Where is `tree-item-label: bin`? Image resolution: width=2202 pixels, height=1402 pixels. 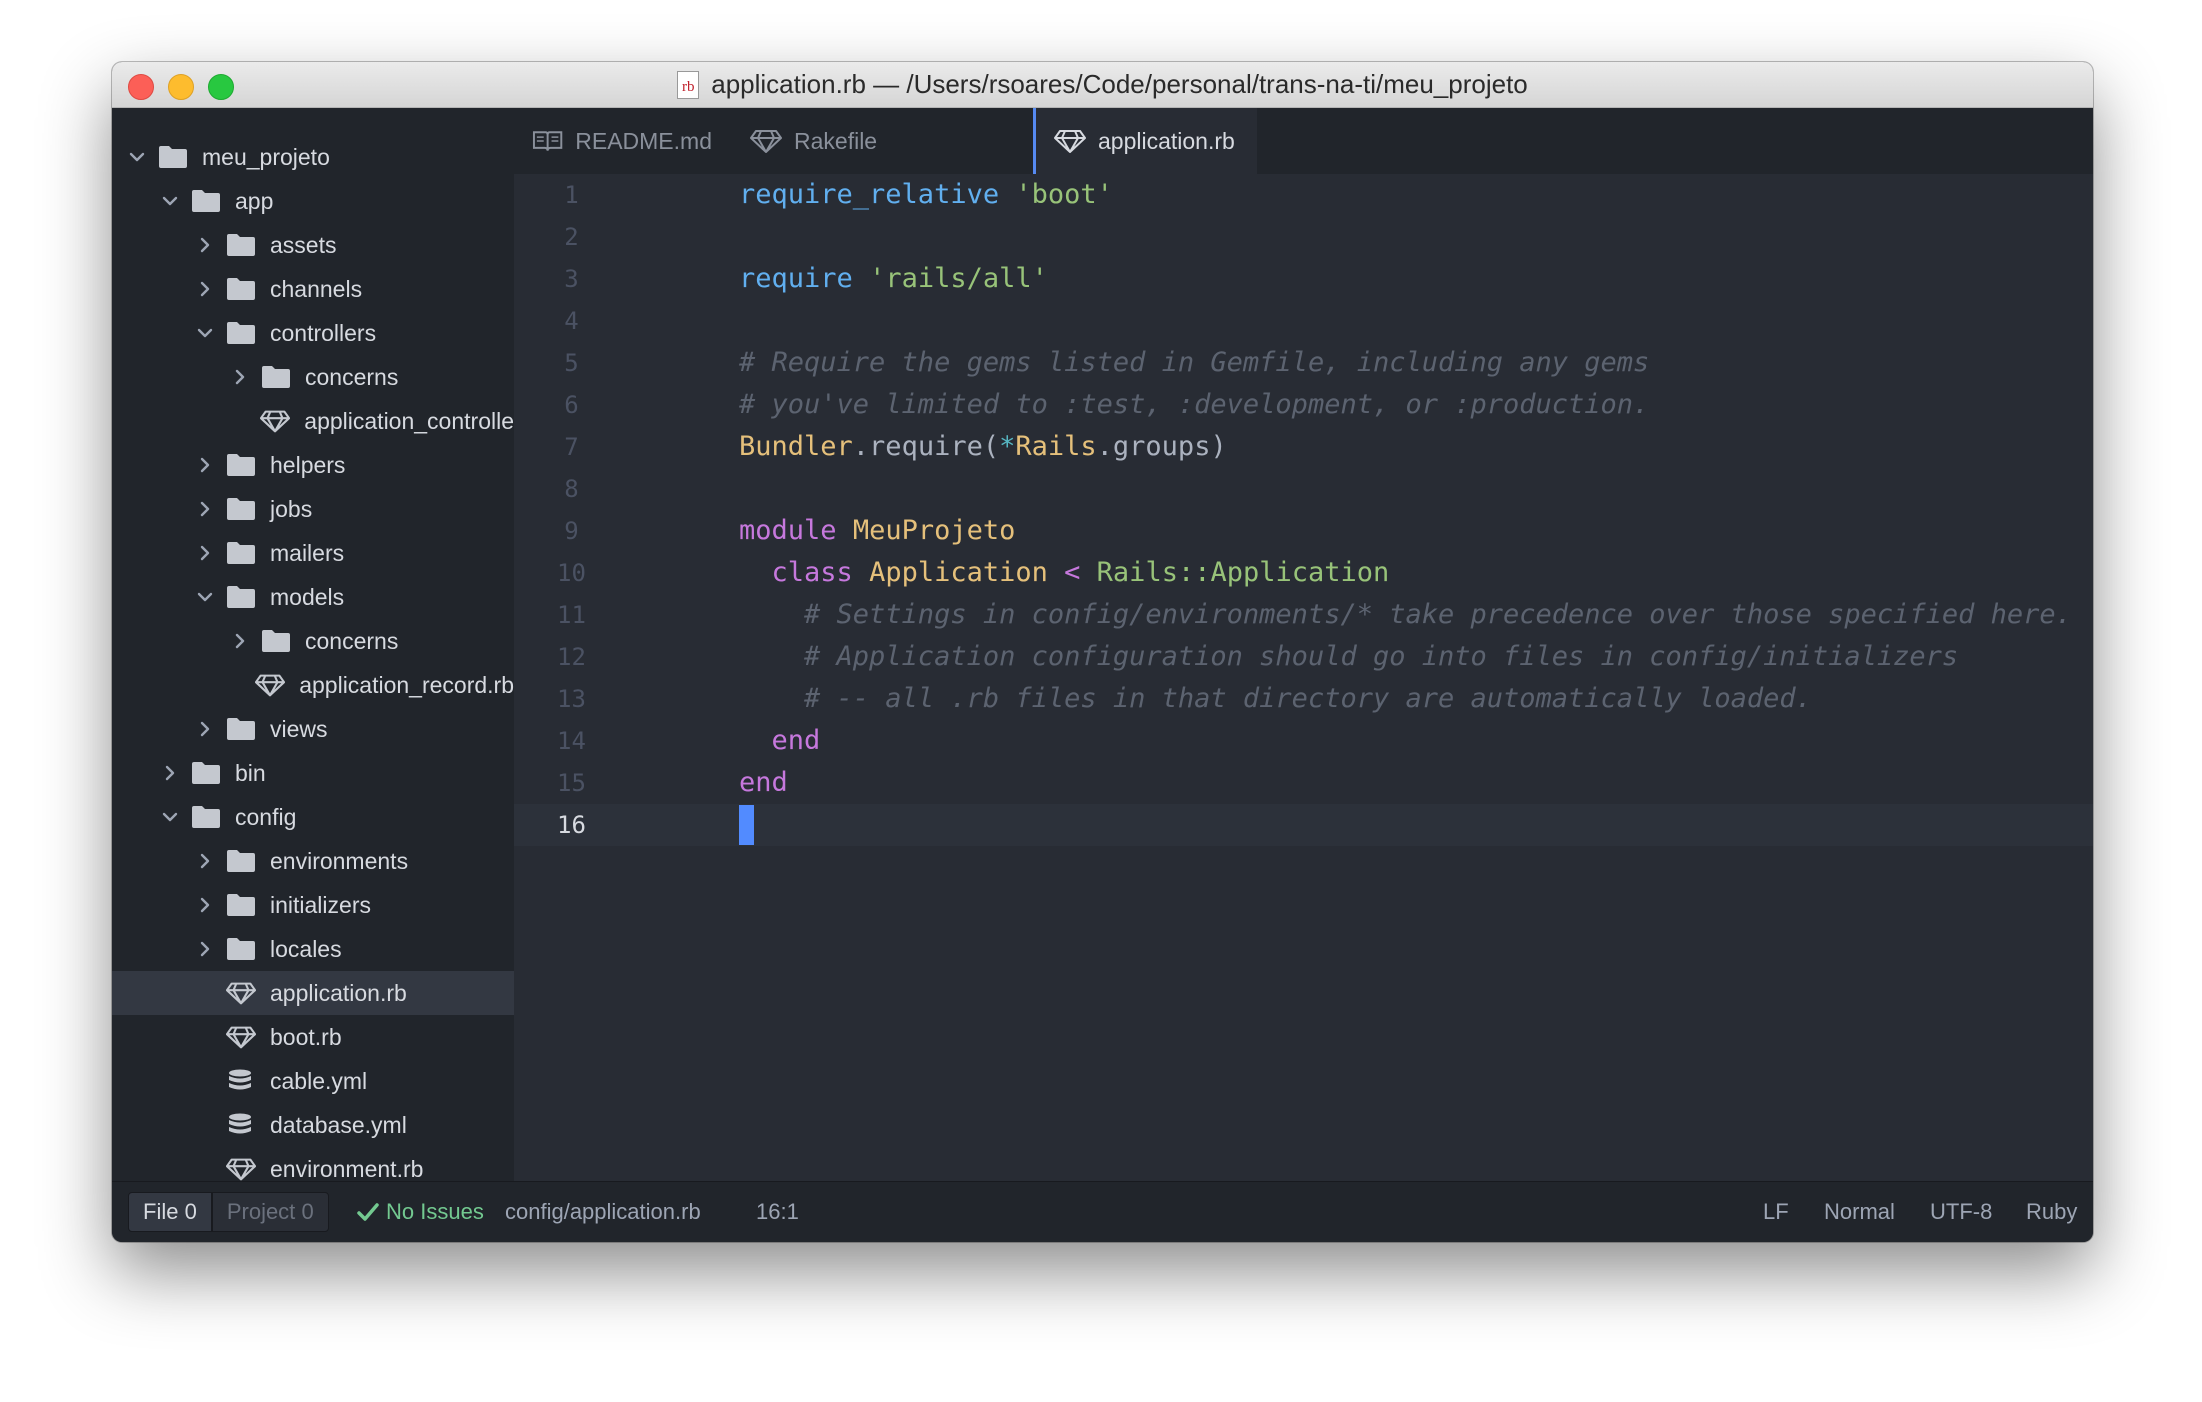 tree-item-label: bin is located at coordinates (250, 772).